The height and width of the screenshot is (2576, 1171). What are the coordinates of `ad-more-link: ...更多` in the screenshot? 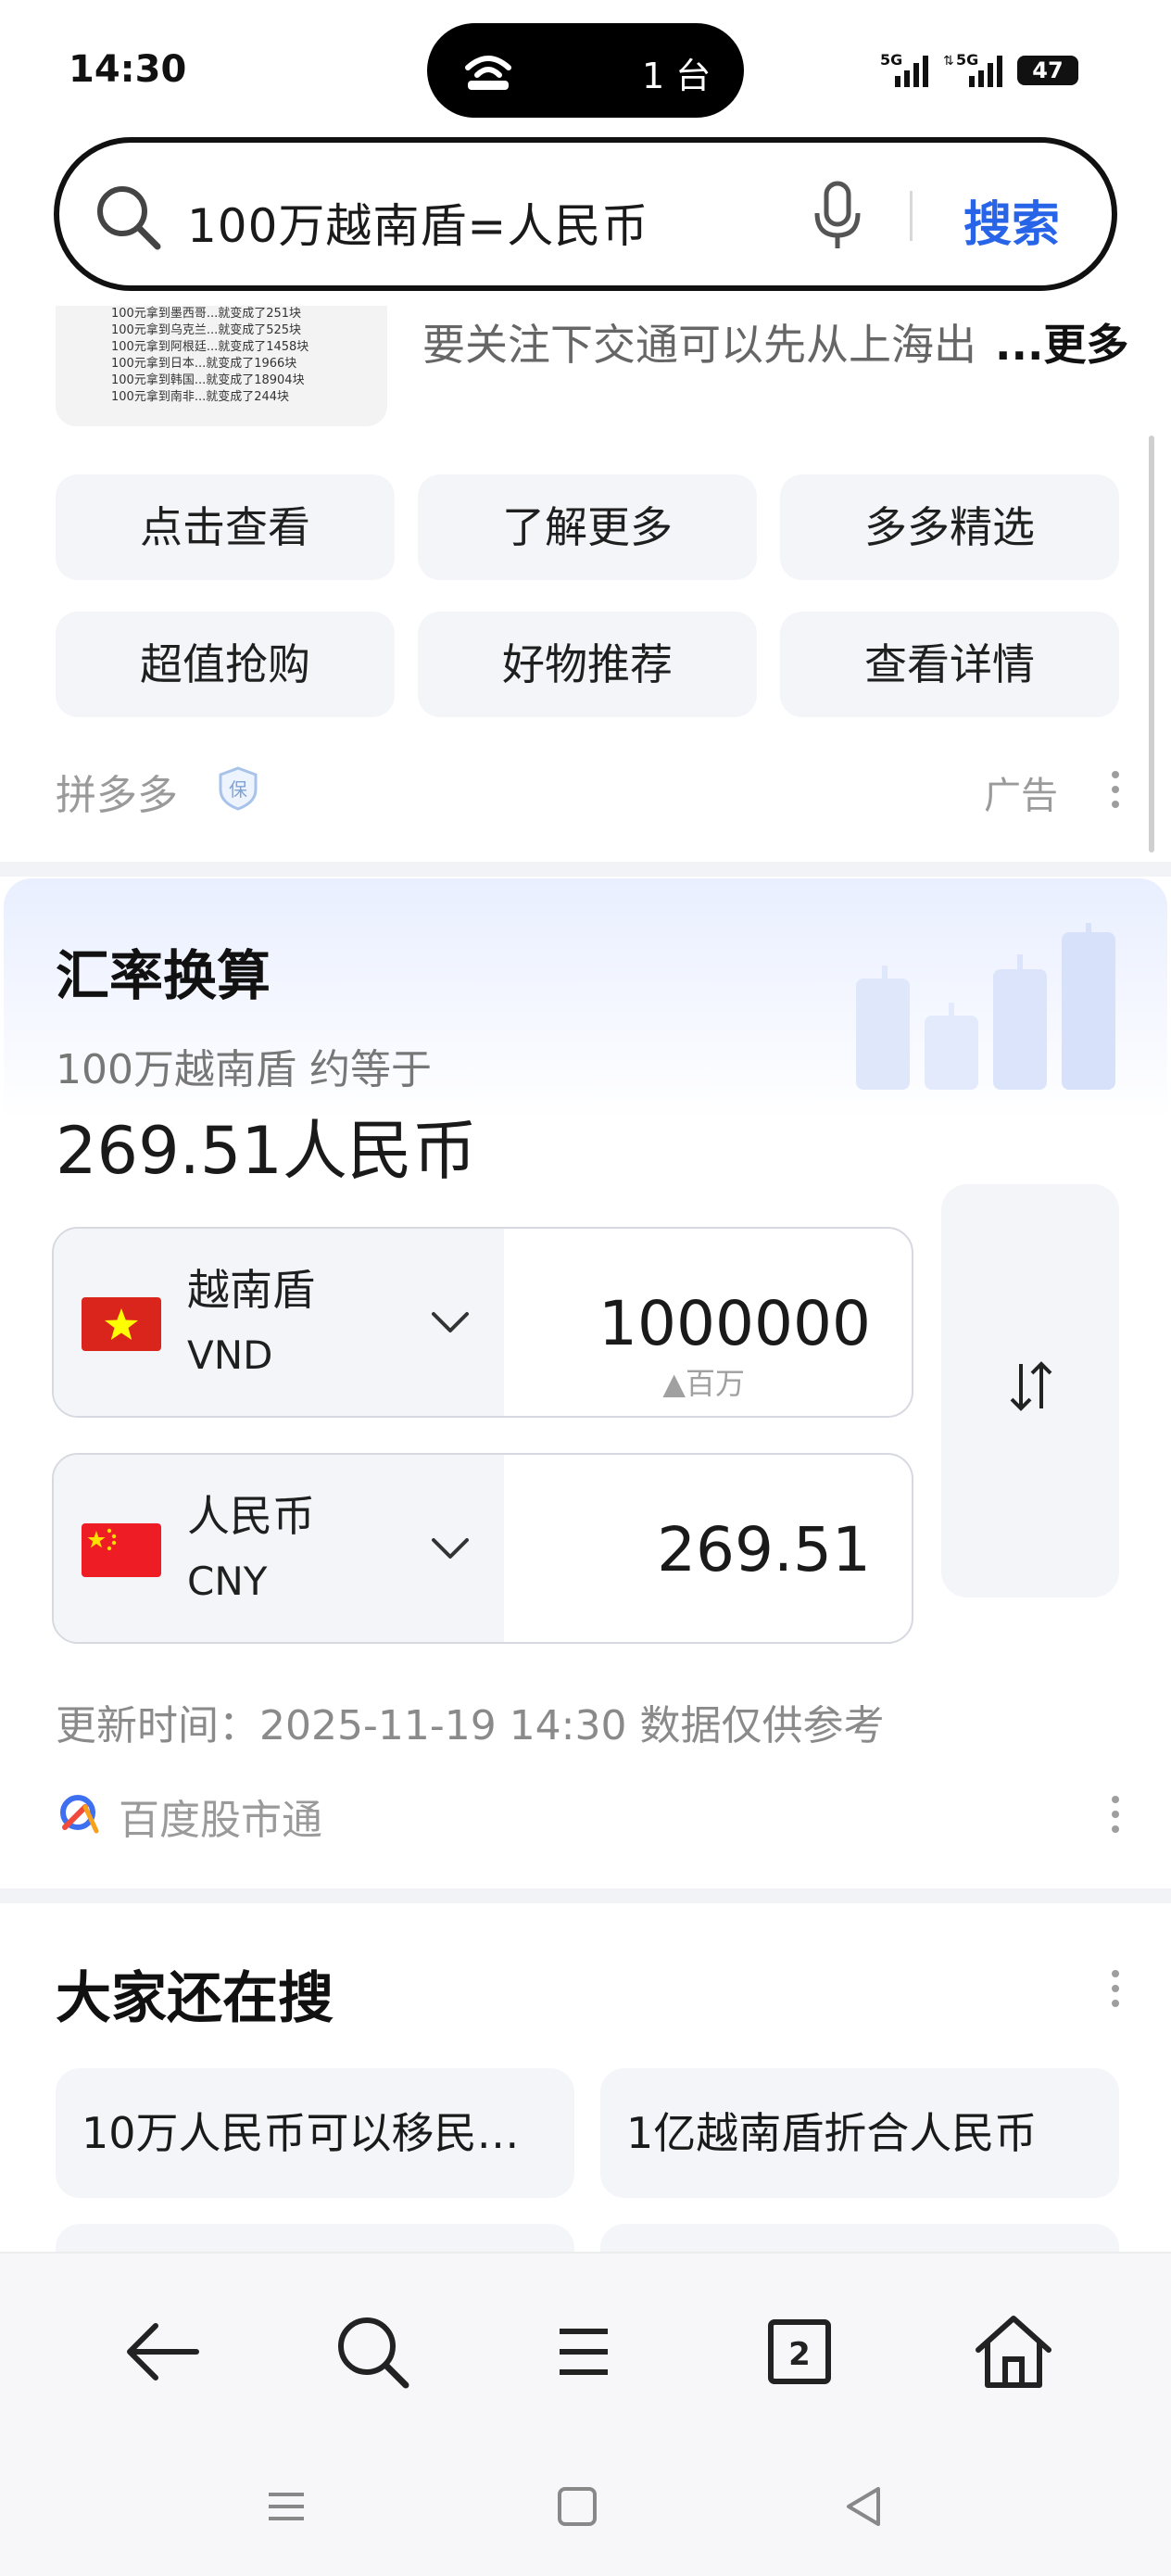 It's located at (1062, 342).